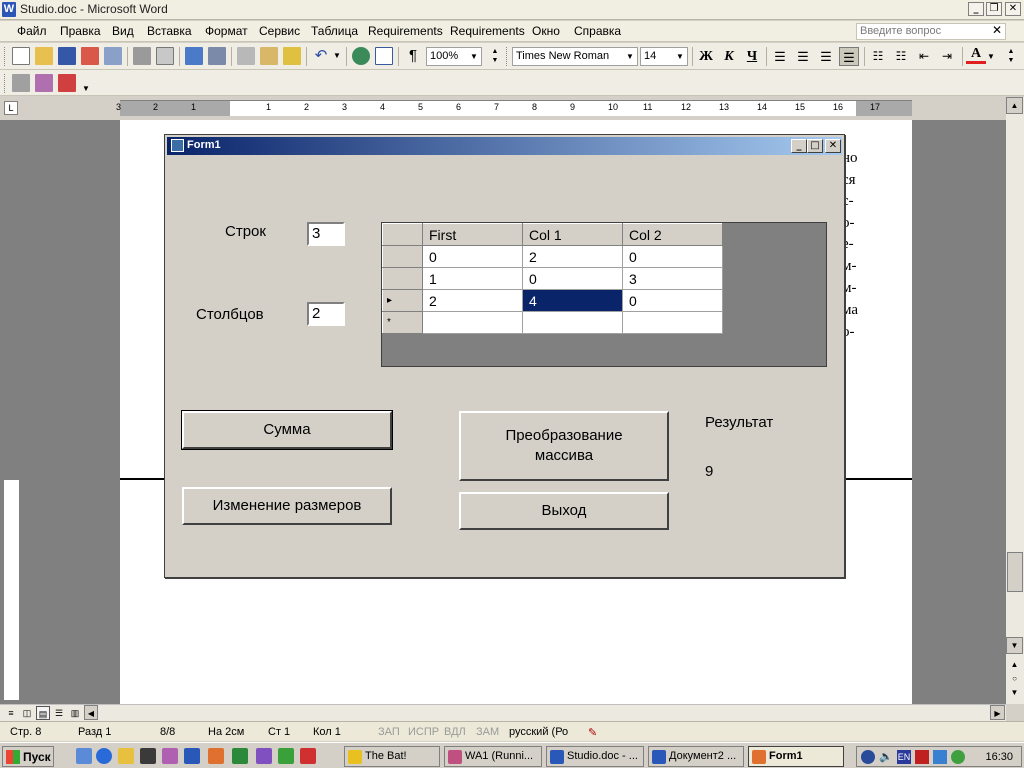  I want to click on table-row: 1 0 3, so click(552, 278).